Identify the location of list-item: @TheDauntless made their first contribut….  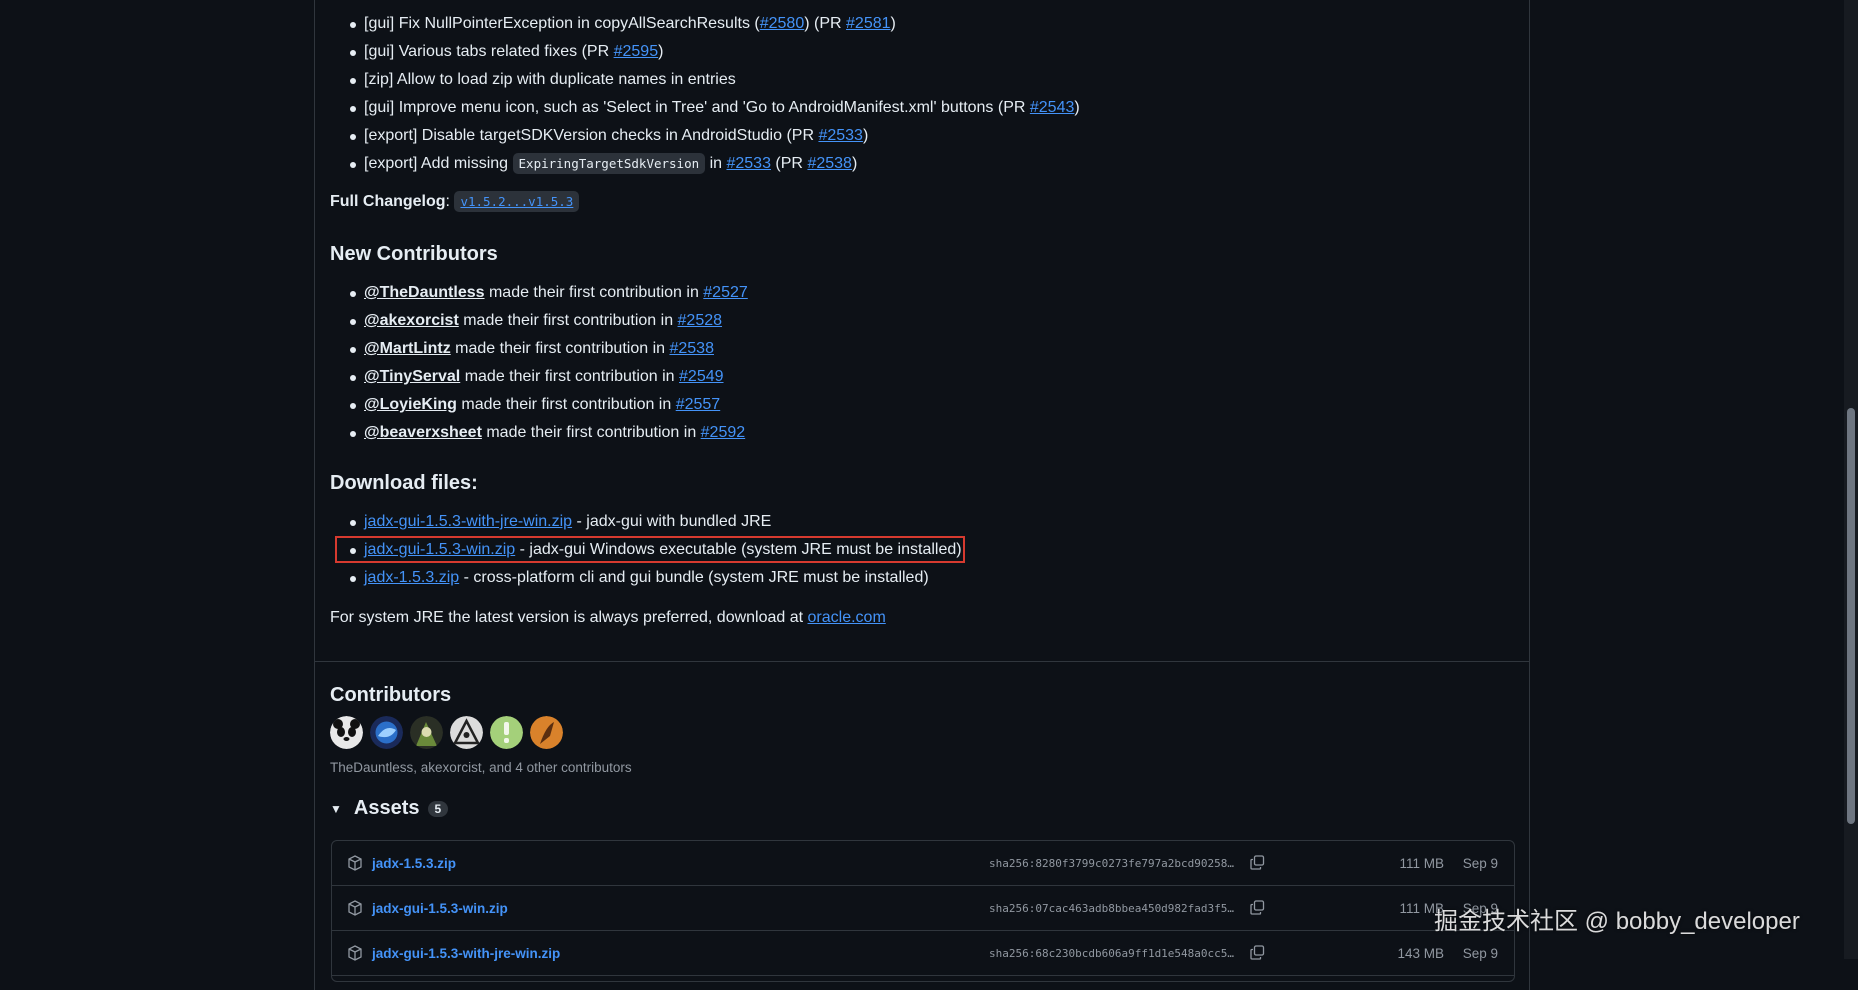
(548, 293).